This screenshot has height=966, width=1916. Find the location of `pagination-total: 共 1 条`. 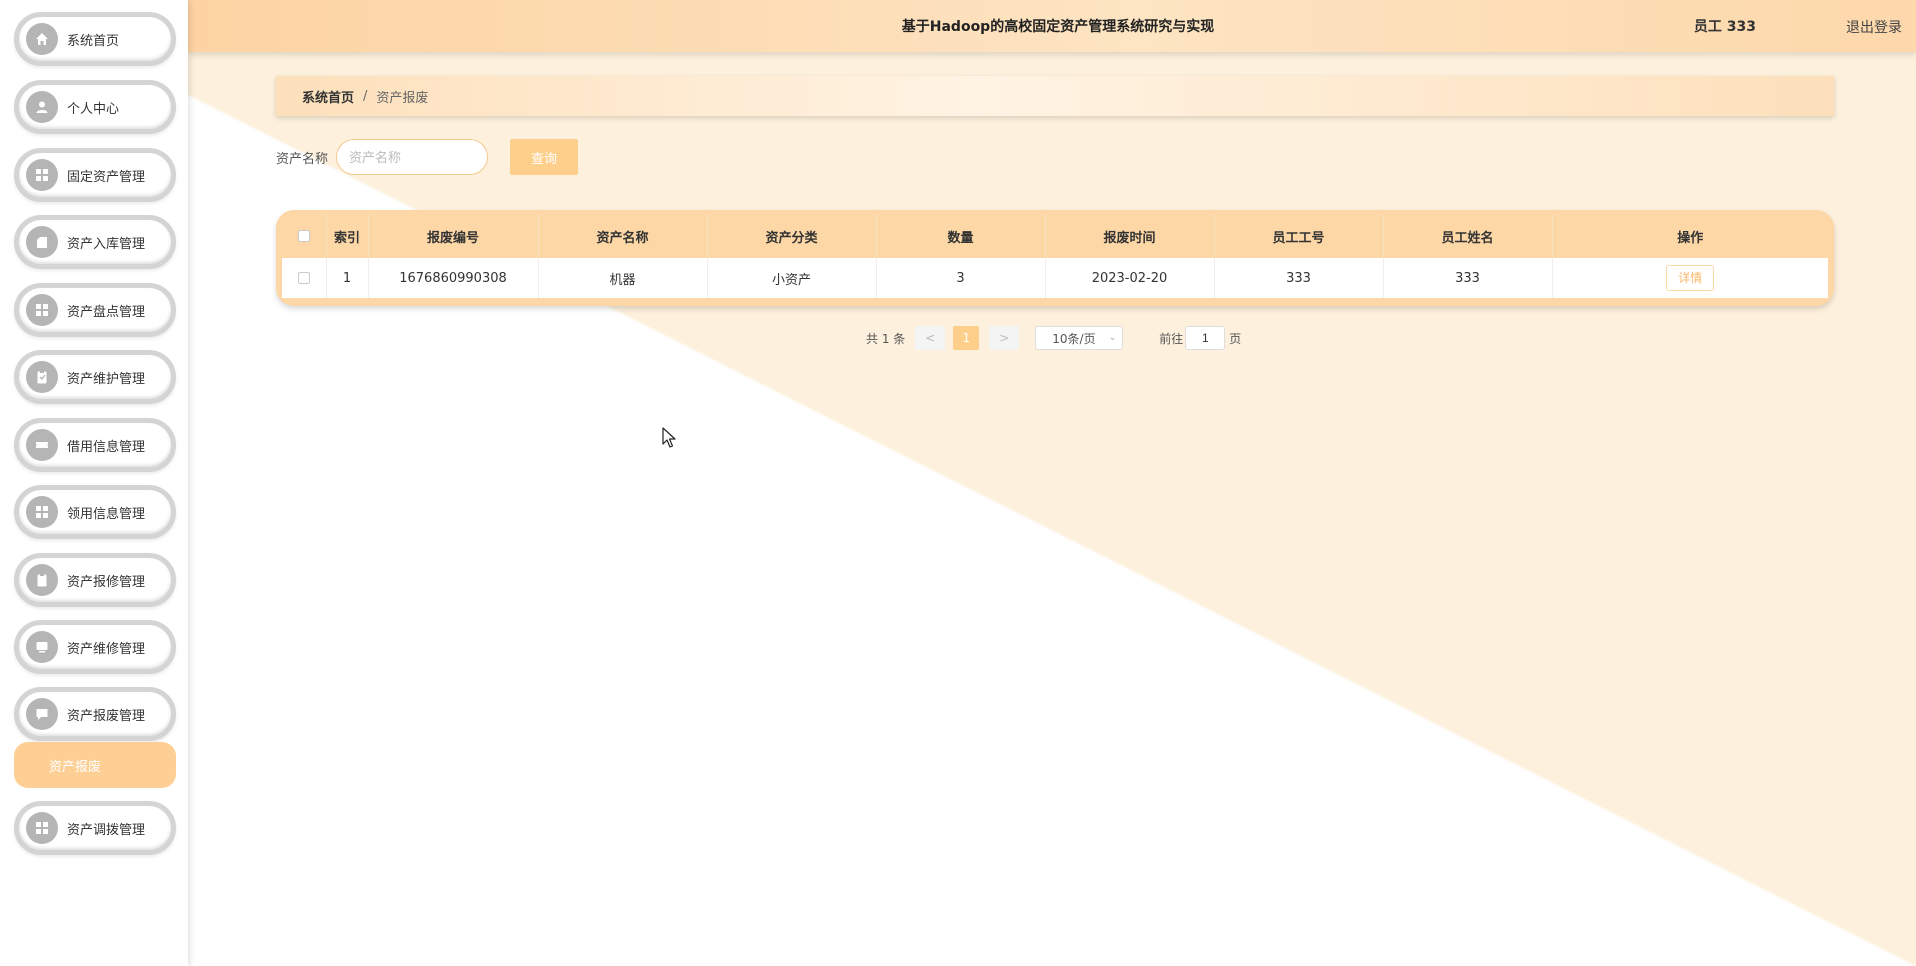

pagination-total: 共 1 条 is located at coordinates (886, 338).